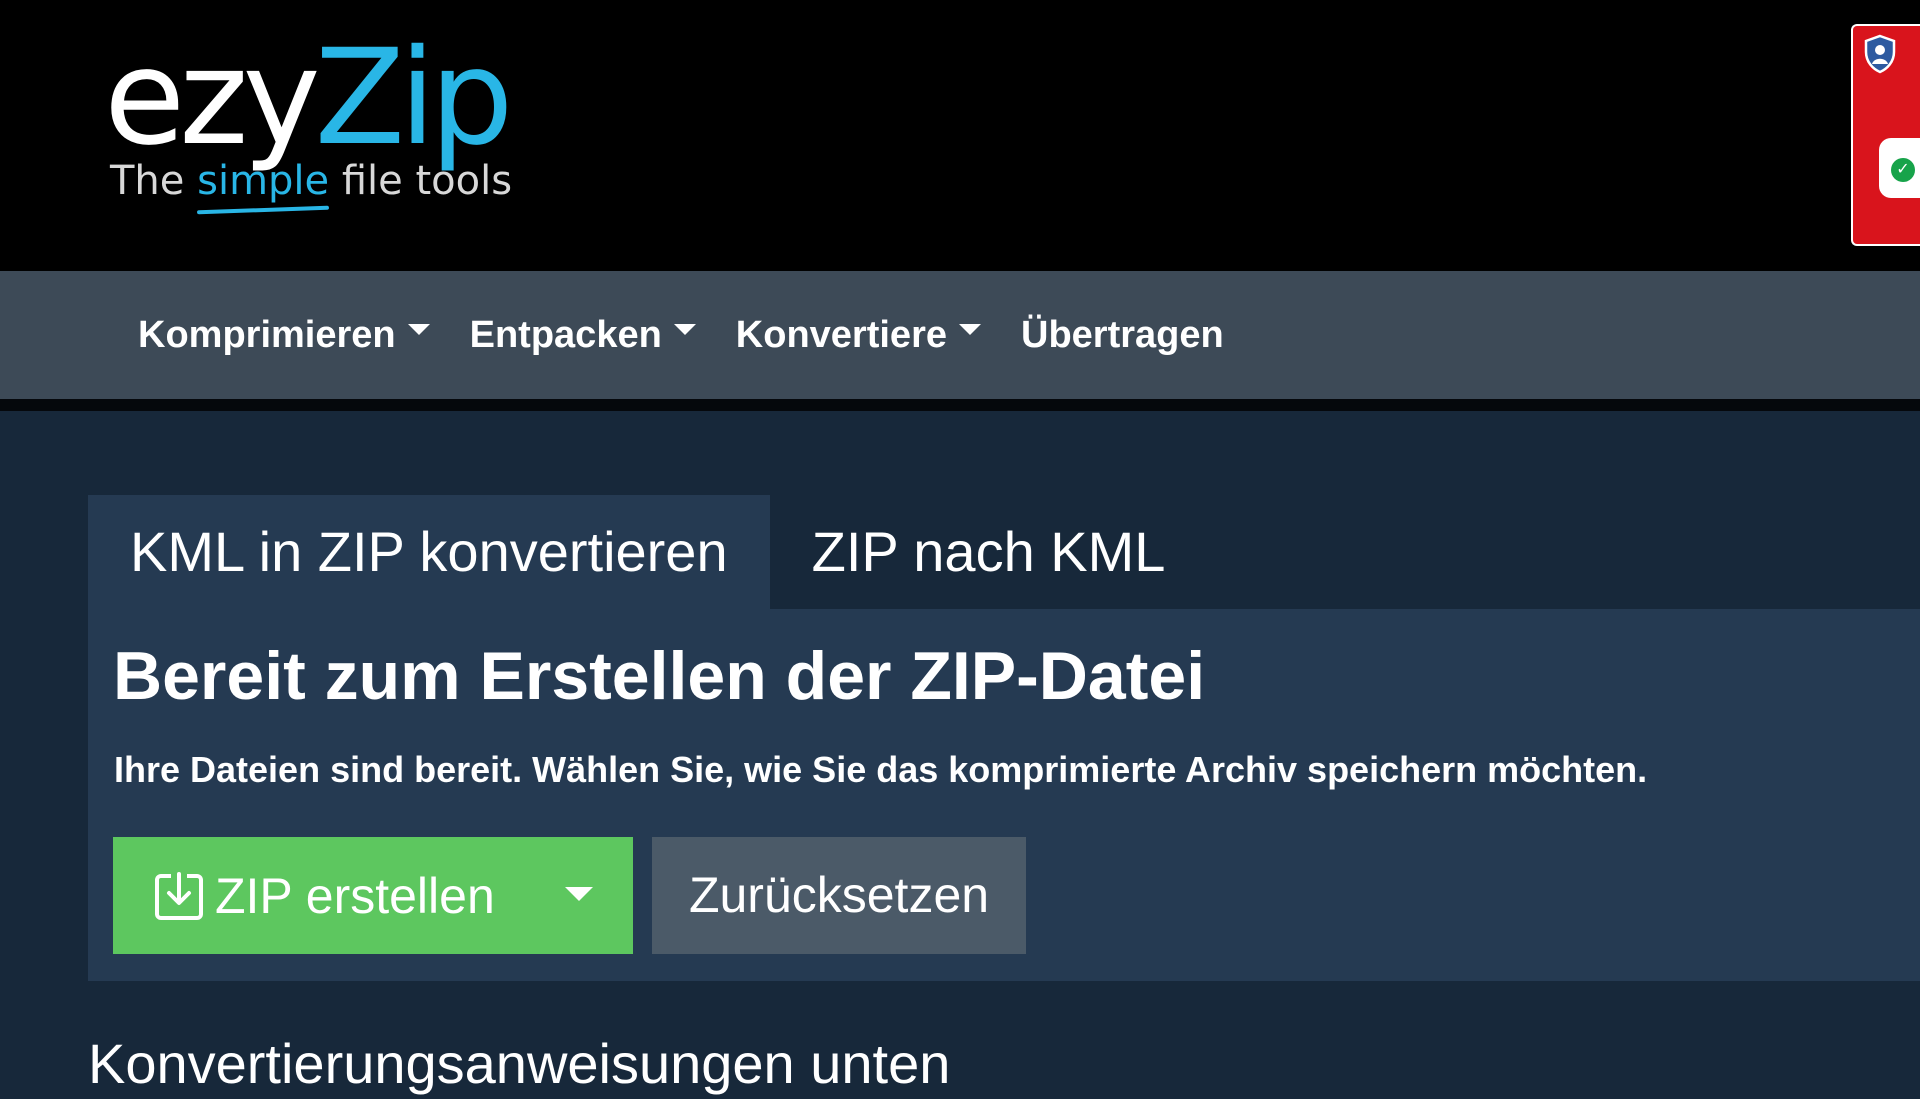  I want to click on logo-wordmark: ezyZip, so click(309, 98).